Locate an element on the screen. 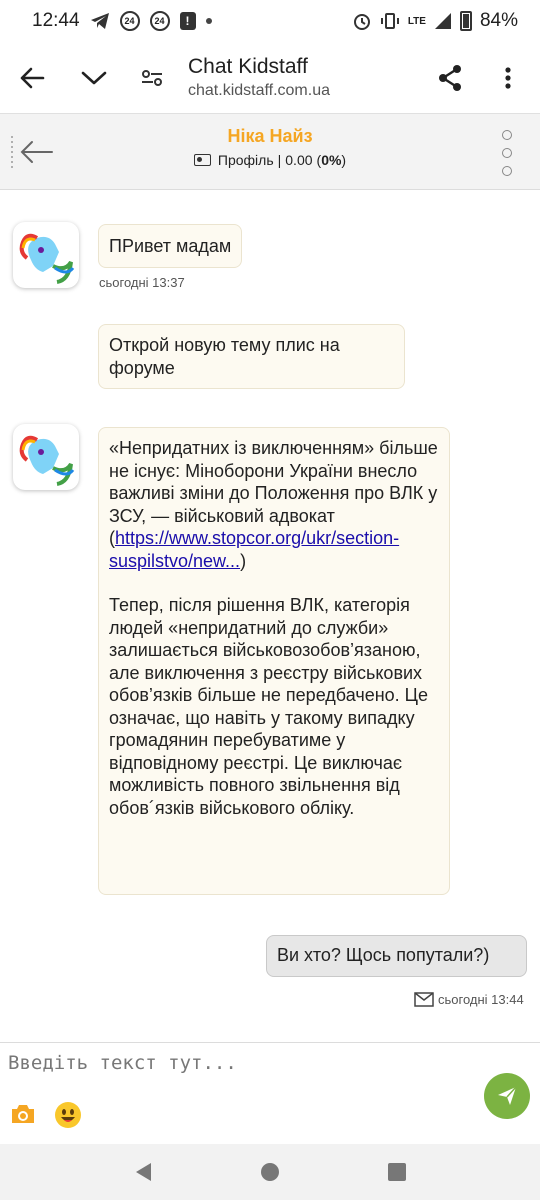  send-icon is located at coordinates (507, 1095).